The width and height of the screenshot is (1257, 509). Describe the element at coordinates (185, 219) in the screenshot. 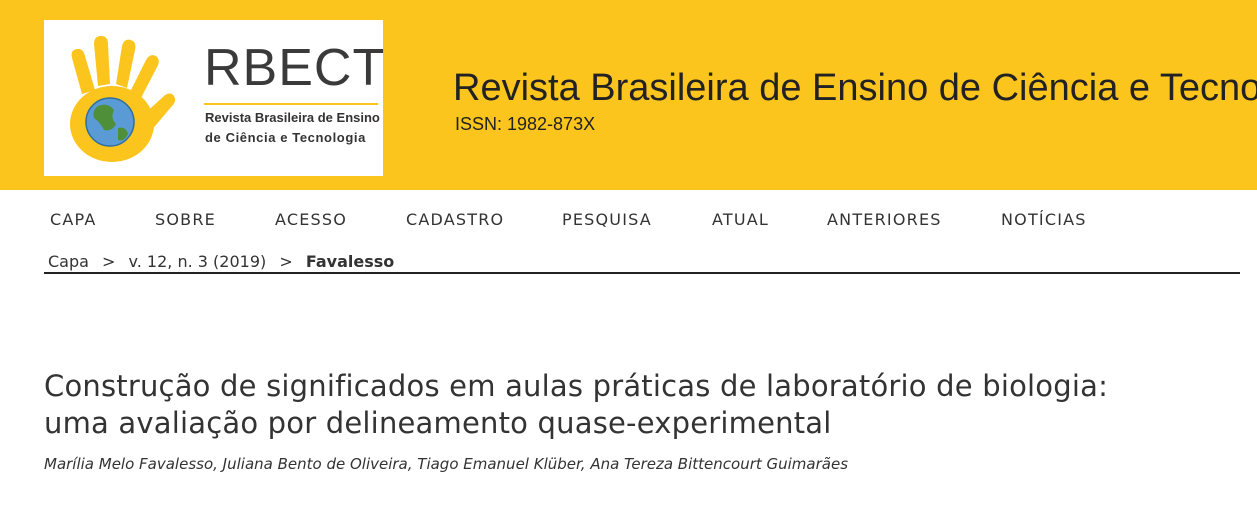

I see `nav-sobre: SOBRE` at that location.